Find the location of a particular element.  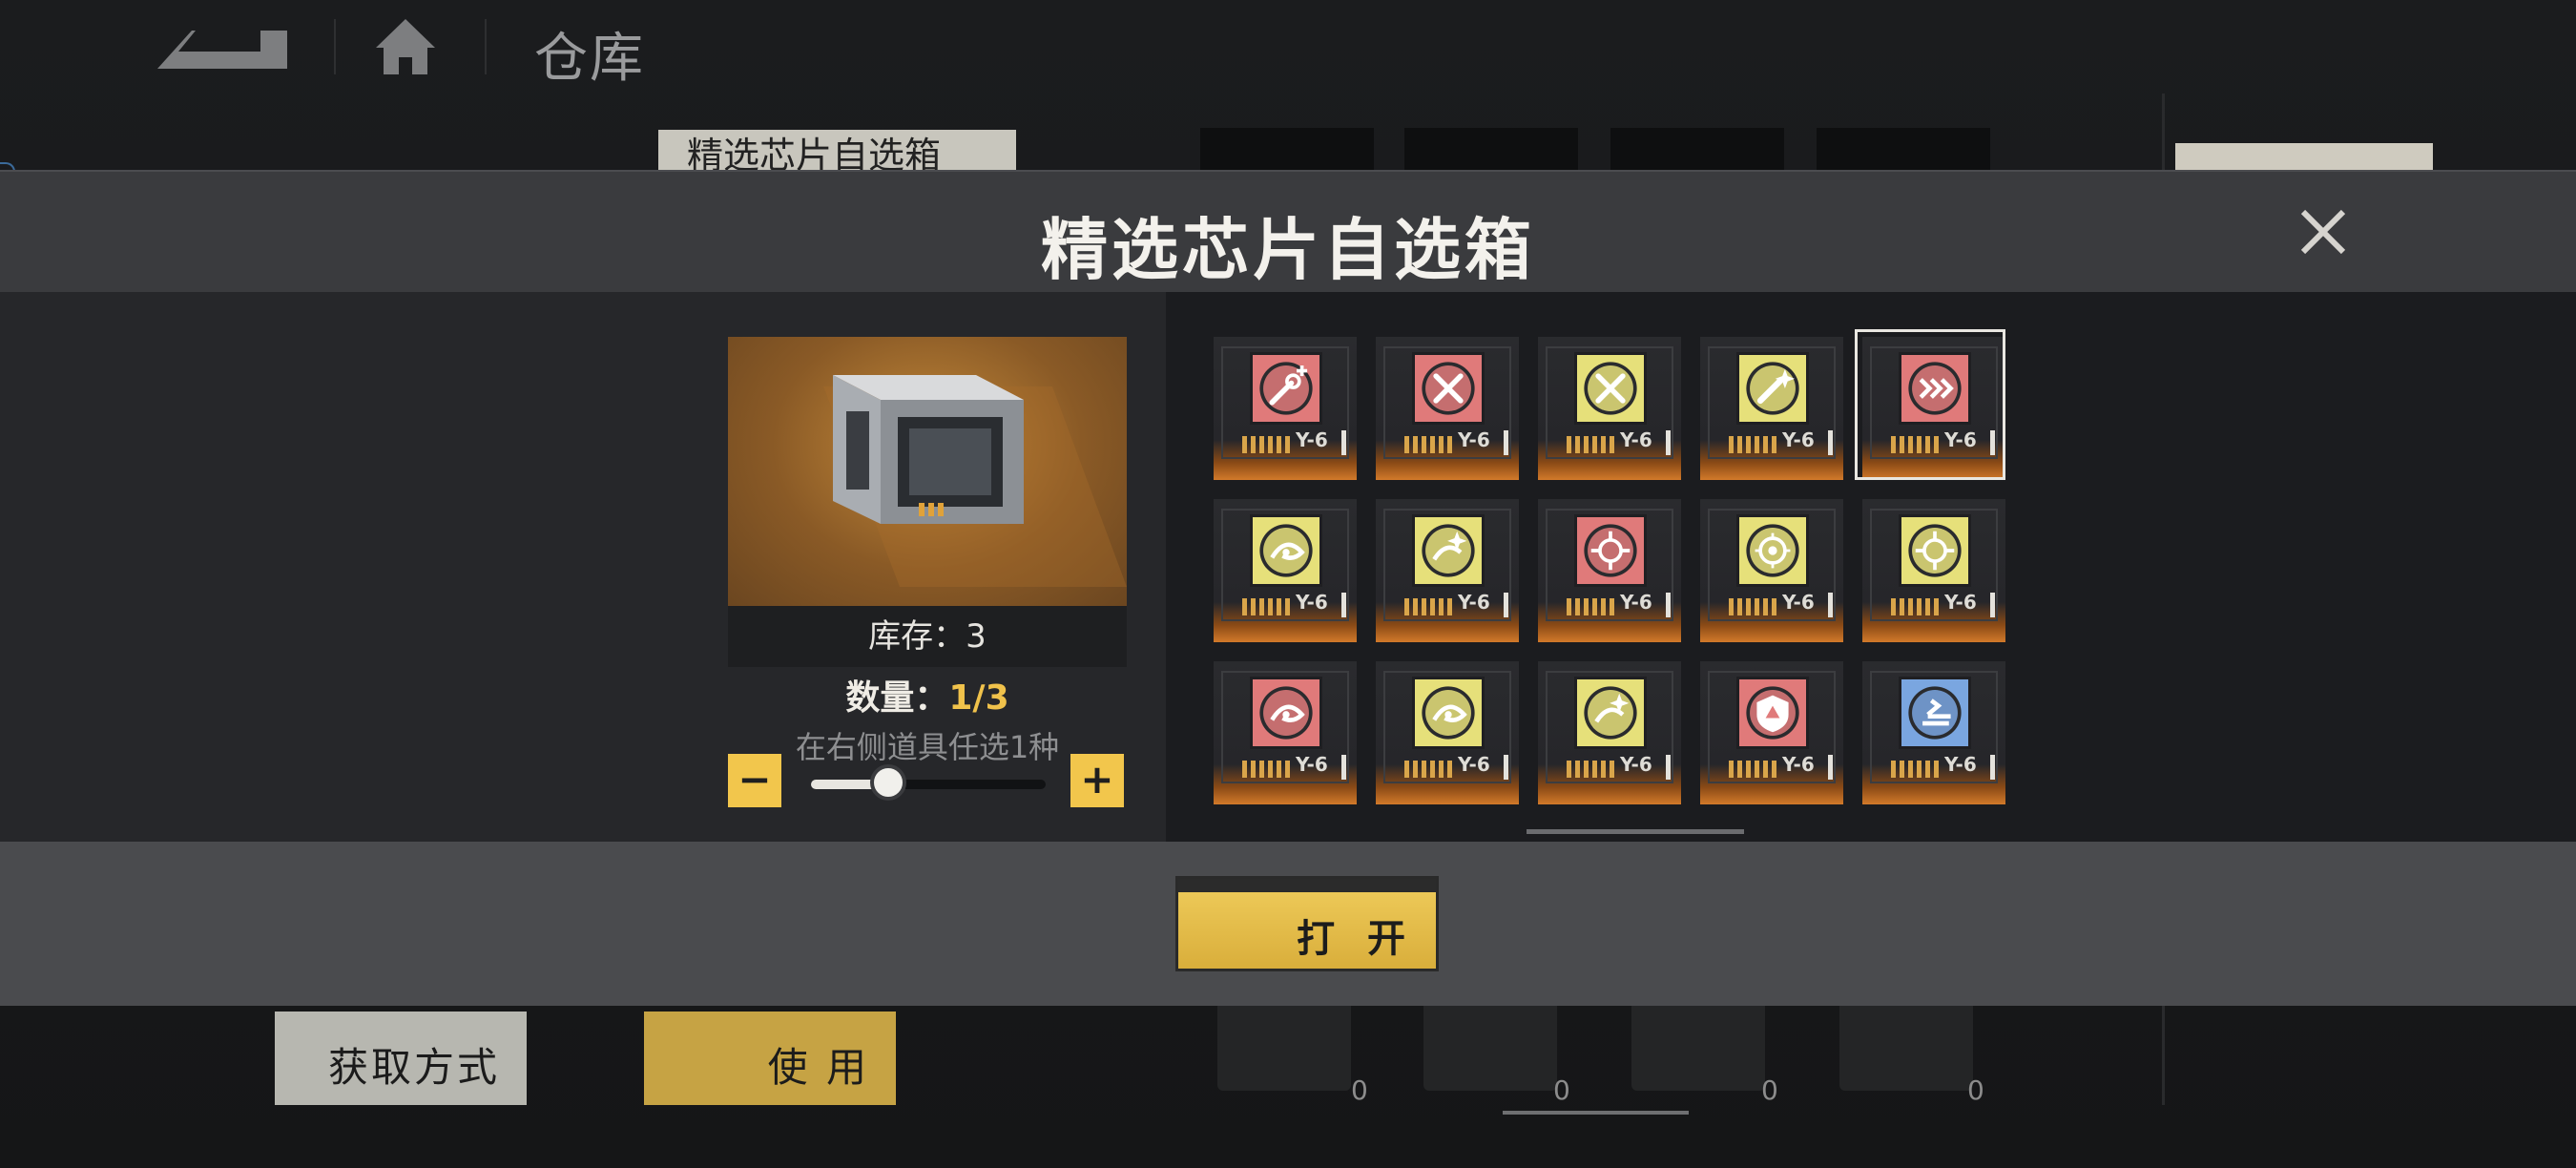

top-bar: 仓库 is located at coordinates (1288, 47).